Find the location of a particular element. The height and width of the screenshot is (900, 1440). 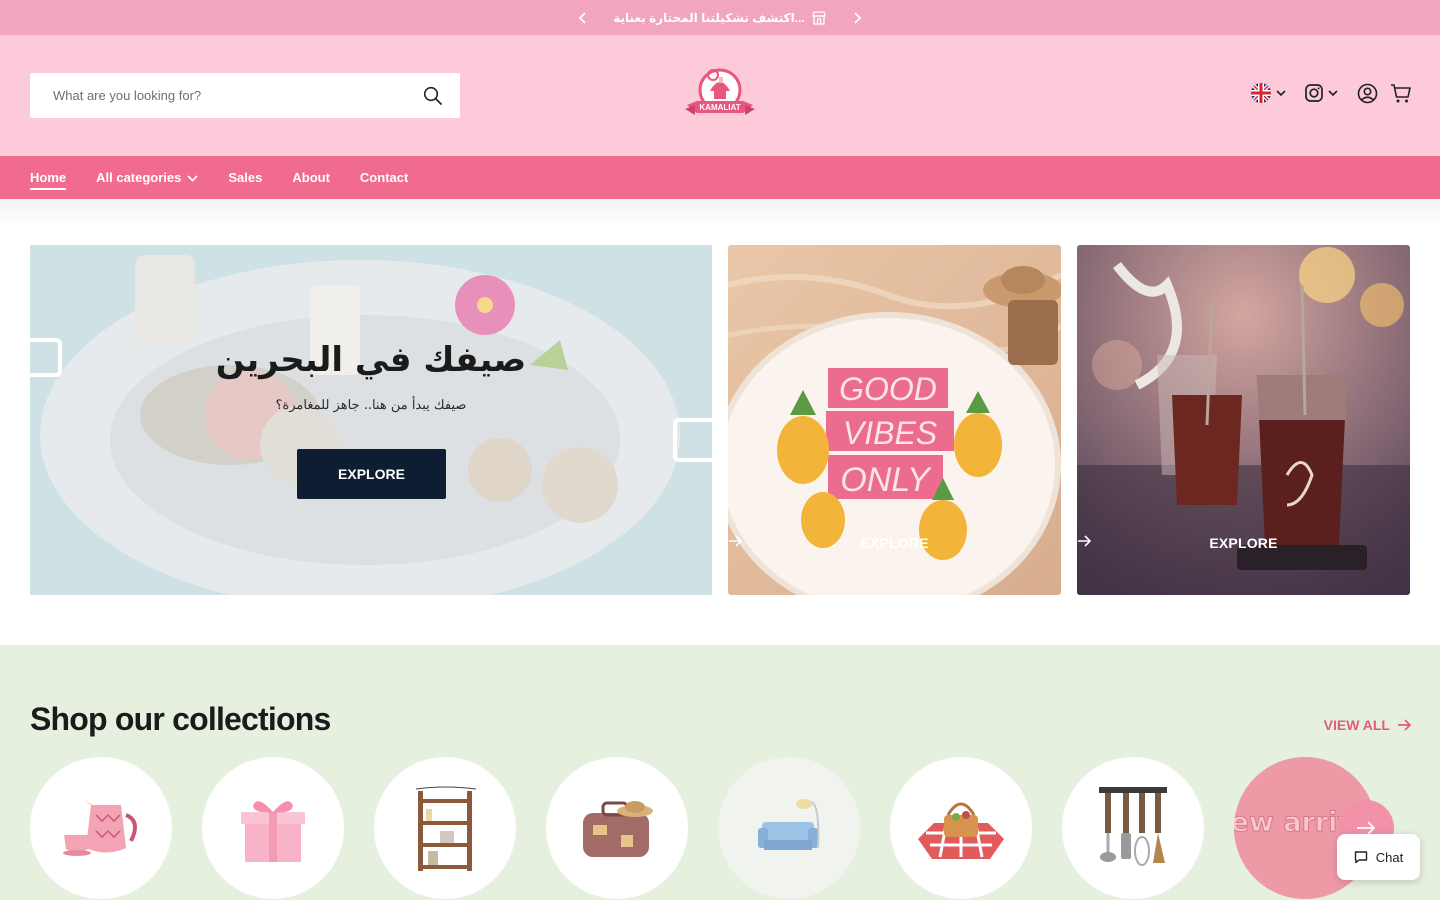

view-all-label: VIEW ALL is located at coordinates (1356, 725).